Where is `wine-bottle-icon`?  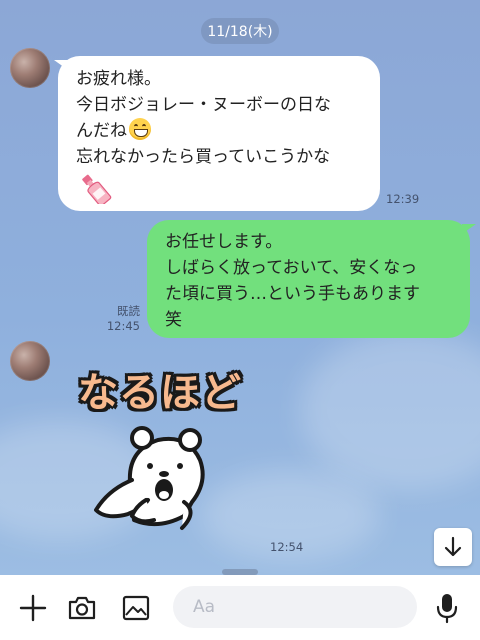 wine-bottle-icon is located at coordinates (219, 191).